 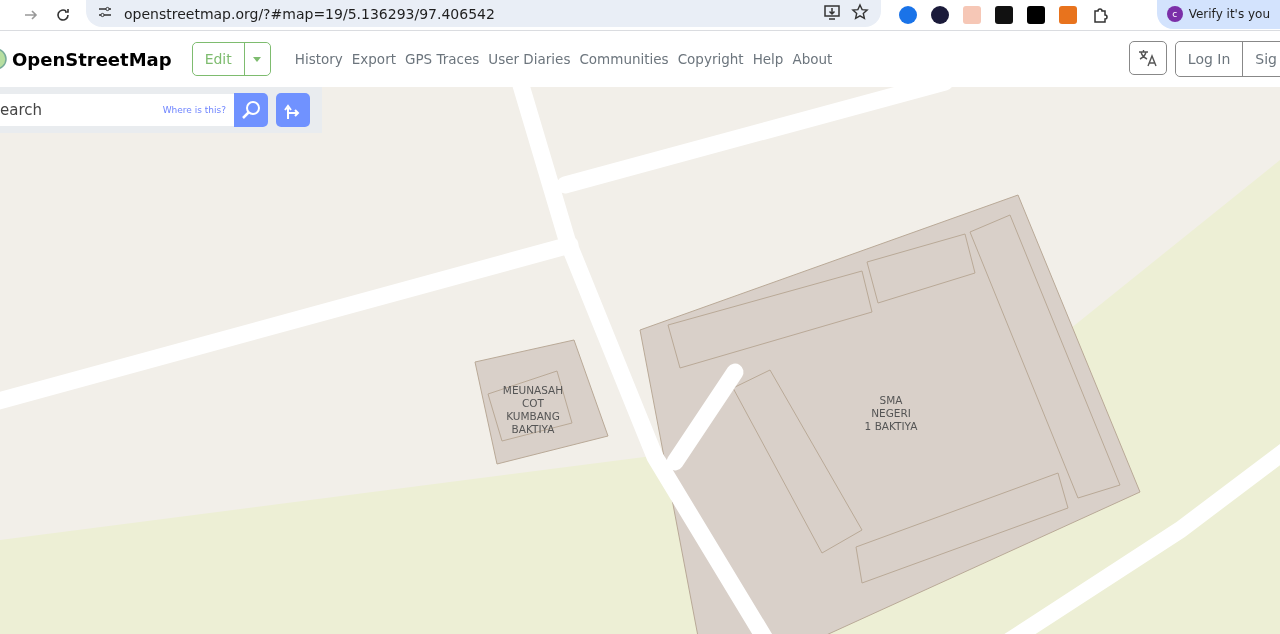 What do you see at coordinates (768, 59) in the screenshot?
I see `nav-link: Help` at bounding box center [768, 59].